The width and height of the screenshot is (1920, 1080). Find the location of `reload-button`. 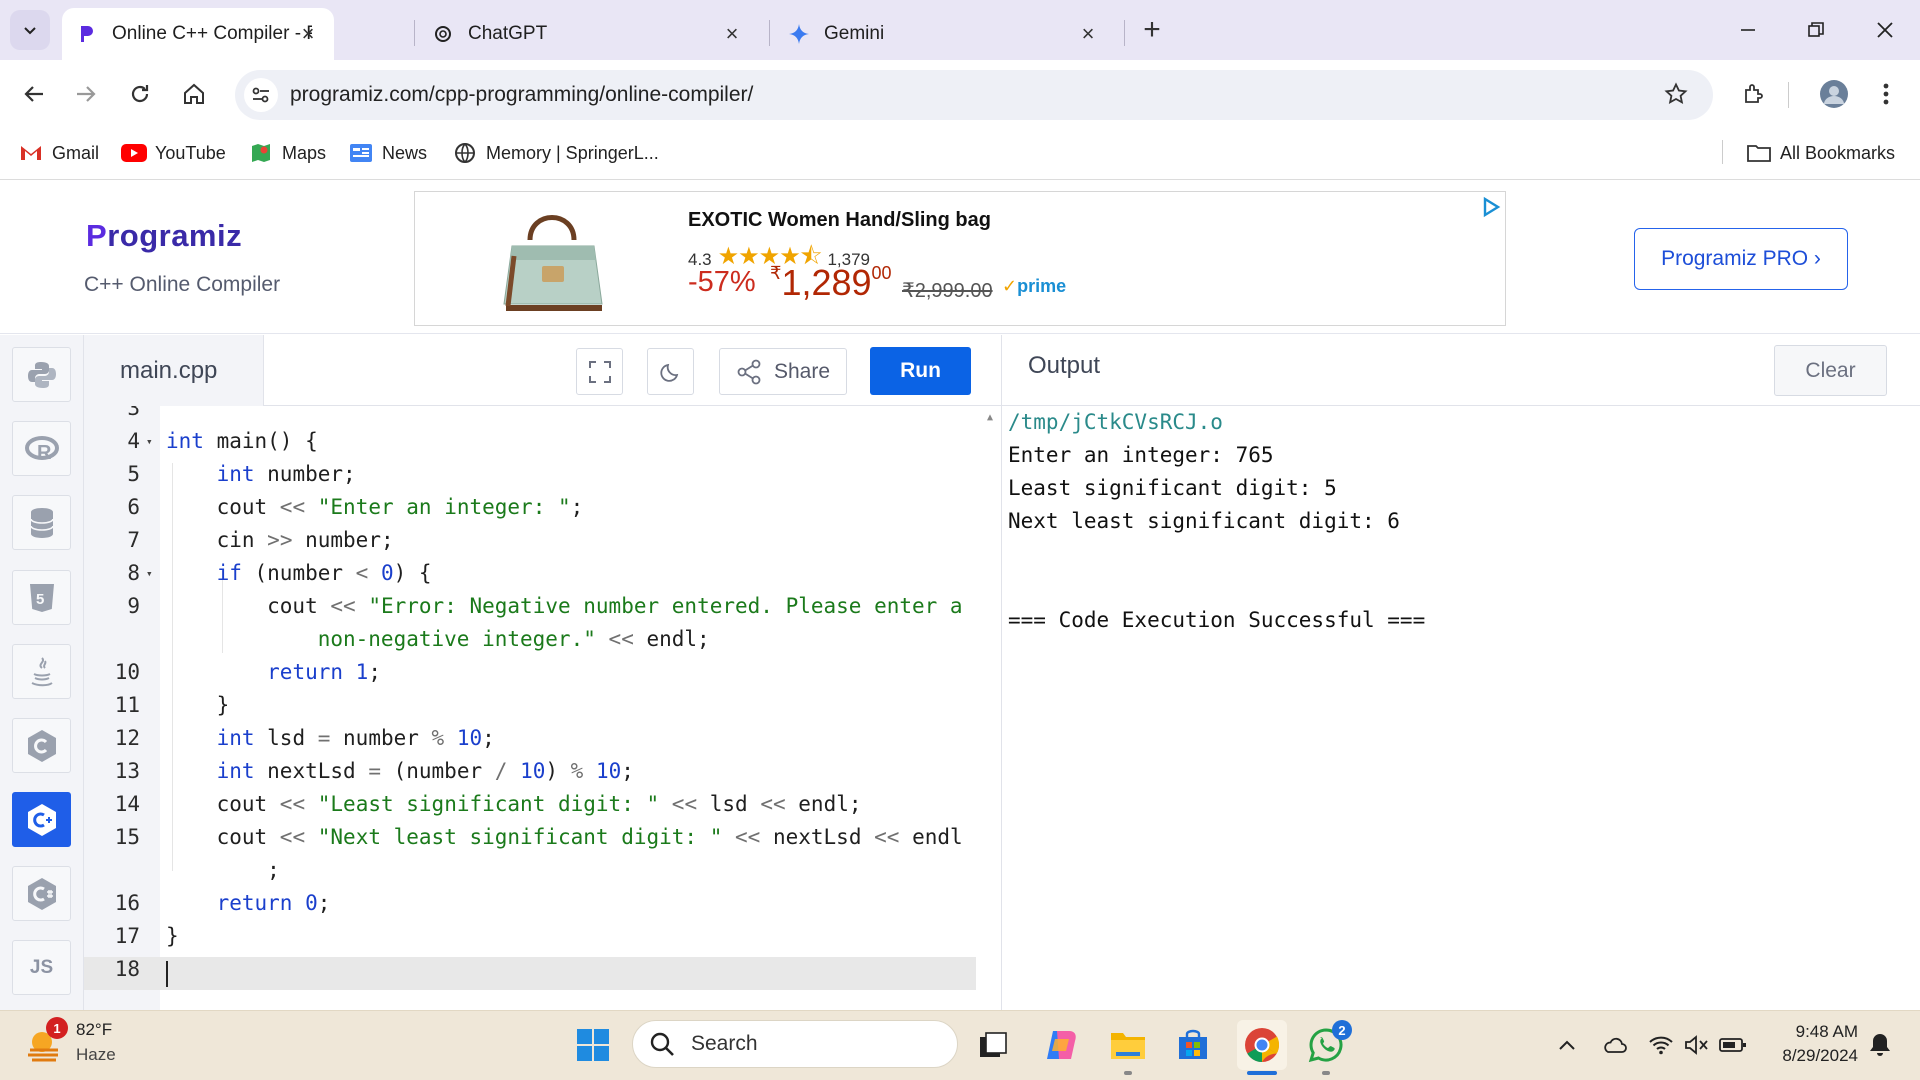

reload-button is located at coordinates (140, 94).